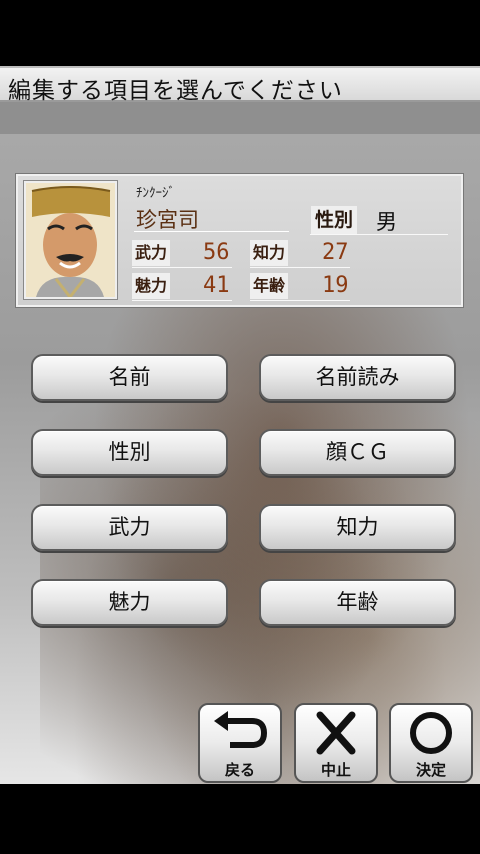 The height and width of the screenshot is (854, 480). I want to click on gender-label: 性別, so click(334, 220).